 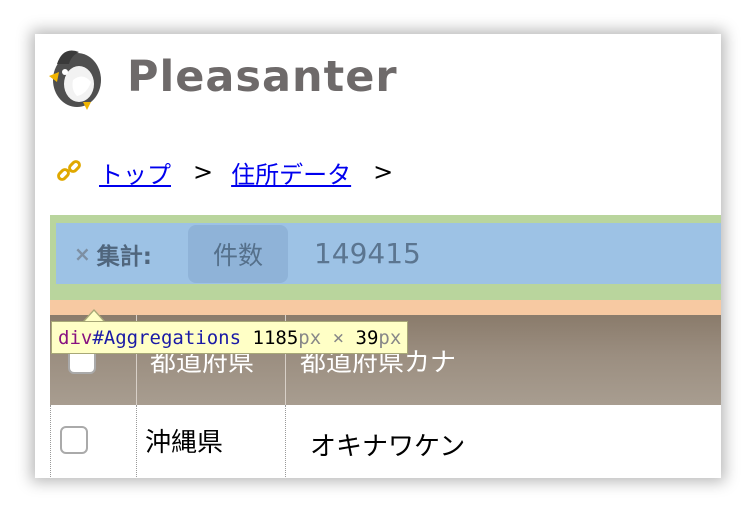 I want to click on cell-prefecture: 沖縄県, so click(x=184, y=442).